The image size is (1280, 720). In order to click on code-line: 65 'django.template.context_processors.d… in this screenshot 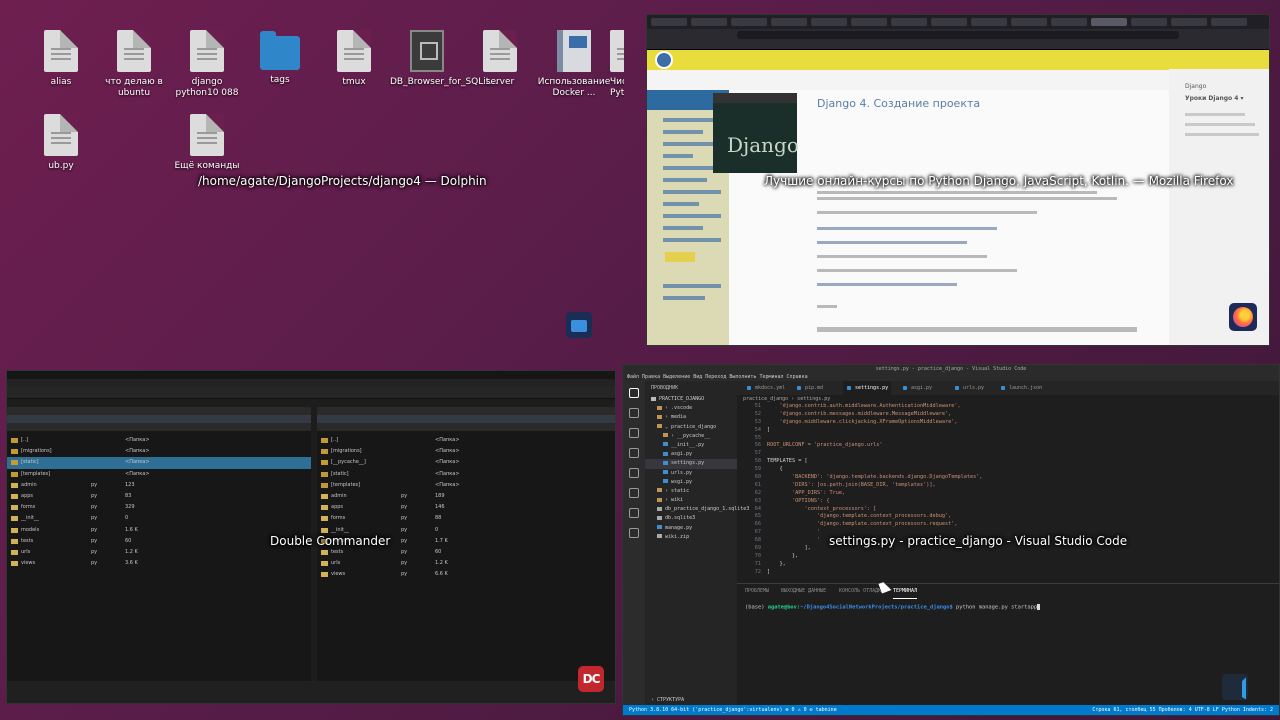, I will do `click(1008, 517)`.